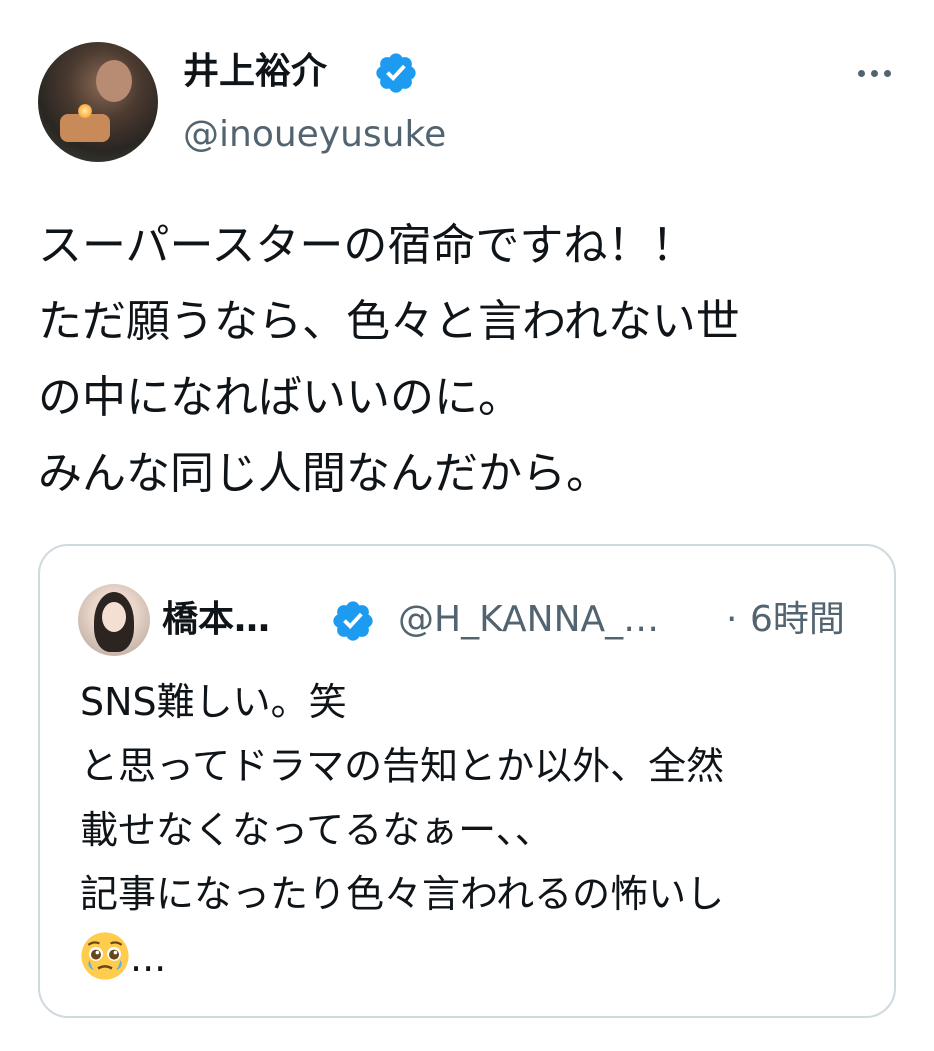  Describe the element at coordinates (367, 245) in the screenshot. I see `tweet-text-line: スーパースターの宿命ですね！！` at that location.